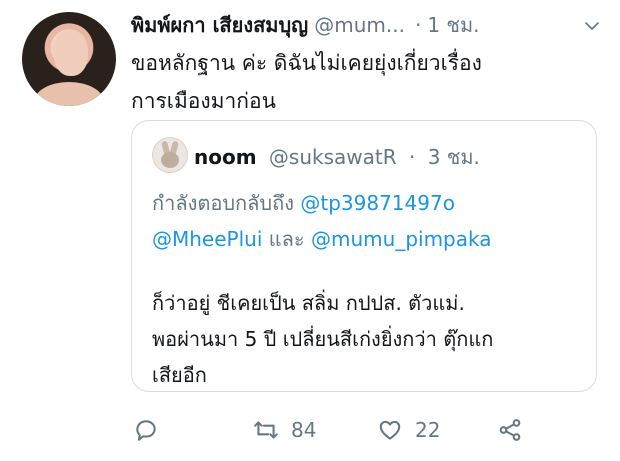 The height and width of the screenshot is (461, 620). What do you see at coordinates (454, 157) in the screenshot?
I see `quoted-timestamp: 3 ชม.` at bounding box center [454, 157].